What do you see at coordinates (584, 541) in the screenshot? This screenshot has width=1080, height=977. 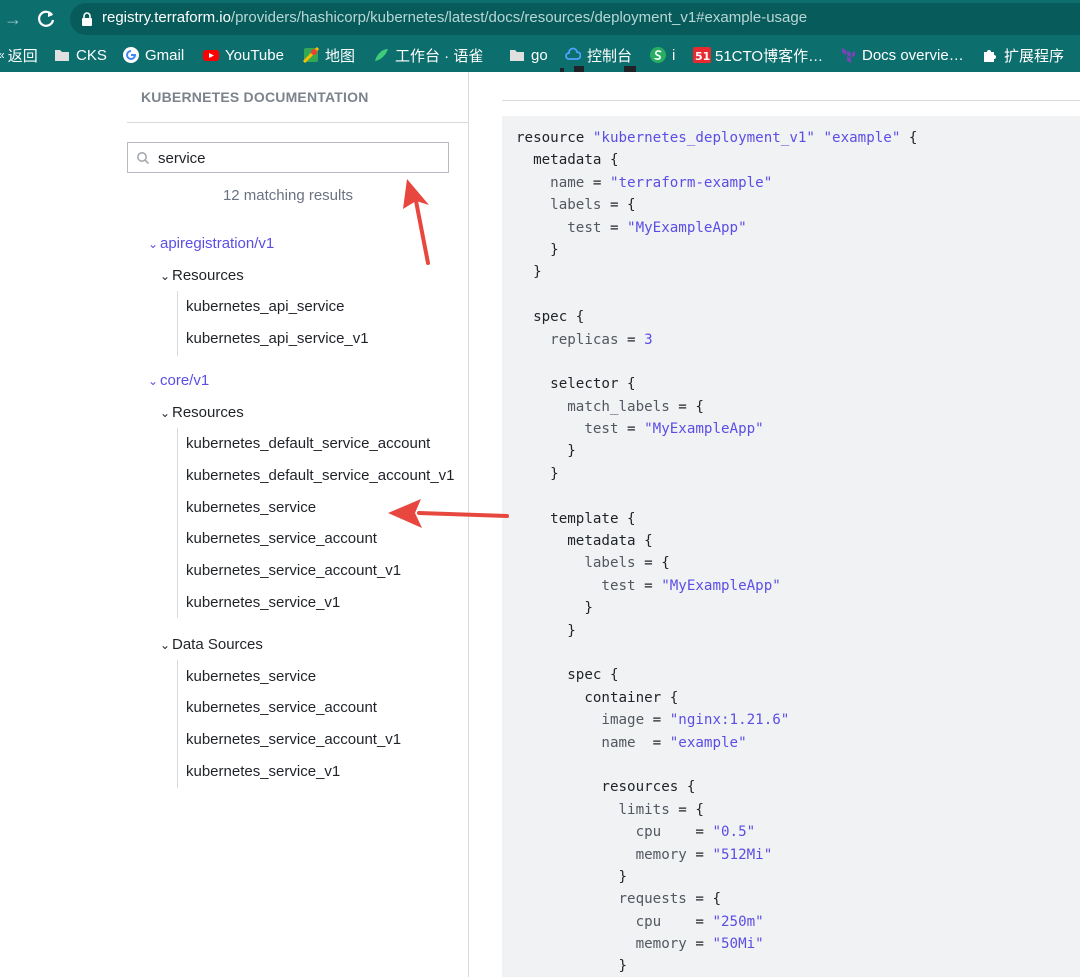 I see `code-token: metadata {` at bounding box center [584, 541].